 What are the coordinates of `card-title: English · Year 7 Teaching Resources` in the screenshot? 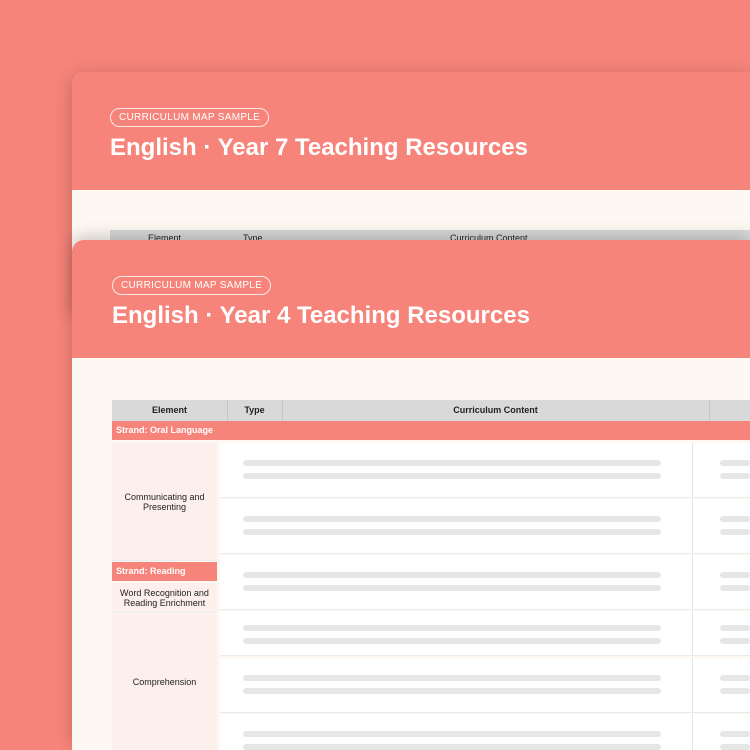 It's located at (319, 147).